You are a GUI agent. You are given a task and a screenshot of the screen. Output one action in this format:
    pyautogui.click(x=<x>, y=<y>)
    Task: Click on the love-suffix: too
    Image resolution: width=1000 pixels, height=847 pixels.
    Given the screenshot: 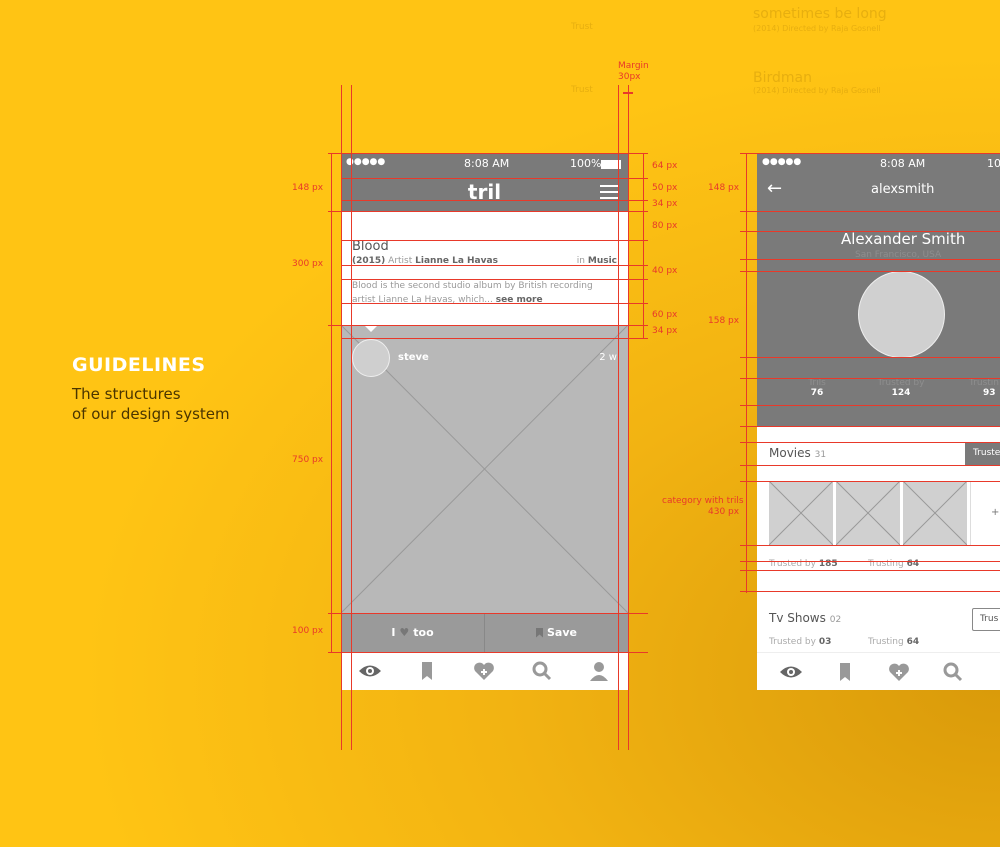 What is the action you would take?
    pyautogui.click(x=423, y=632)
    